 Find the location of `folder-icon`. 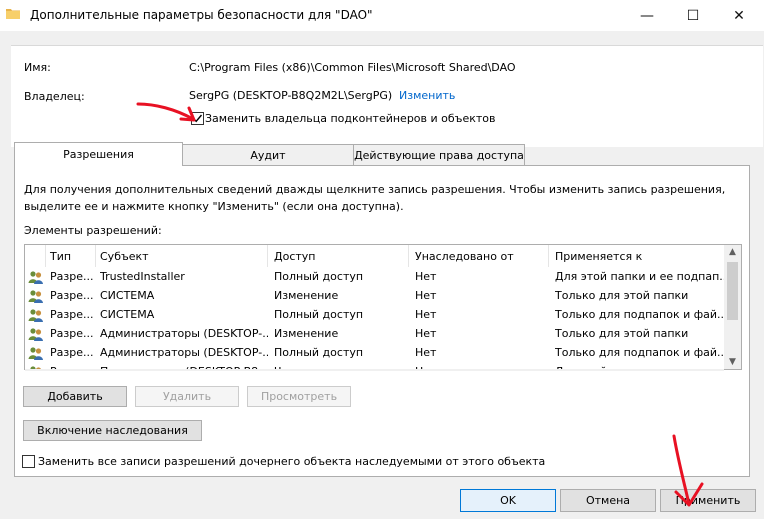

folder-icon is located at coordinates (13, 13).